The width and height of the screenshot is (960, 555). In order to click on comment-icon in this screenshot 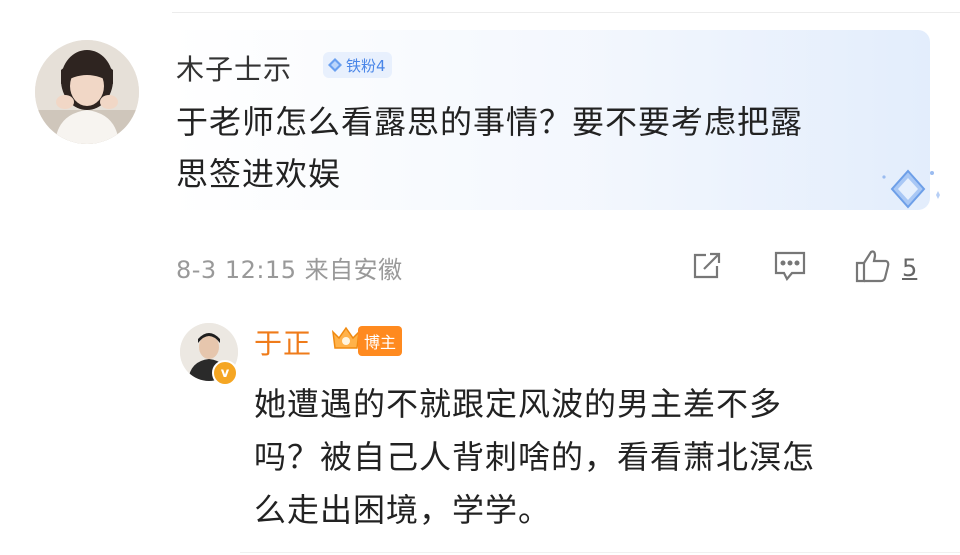, I will do `click(790, 268)`.